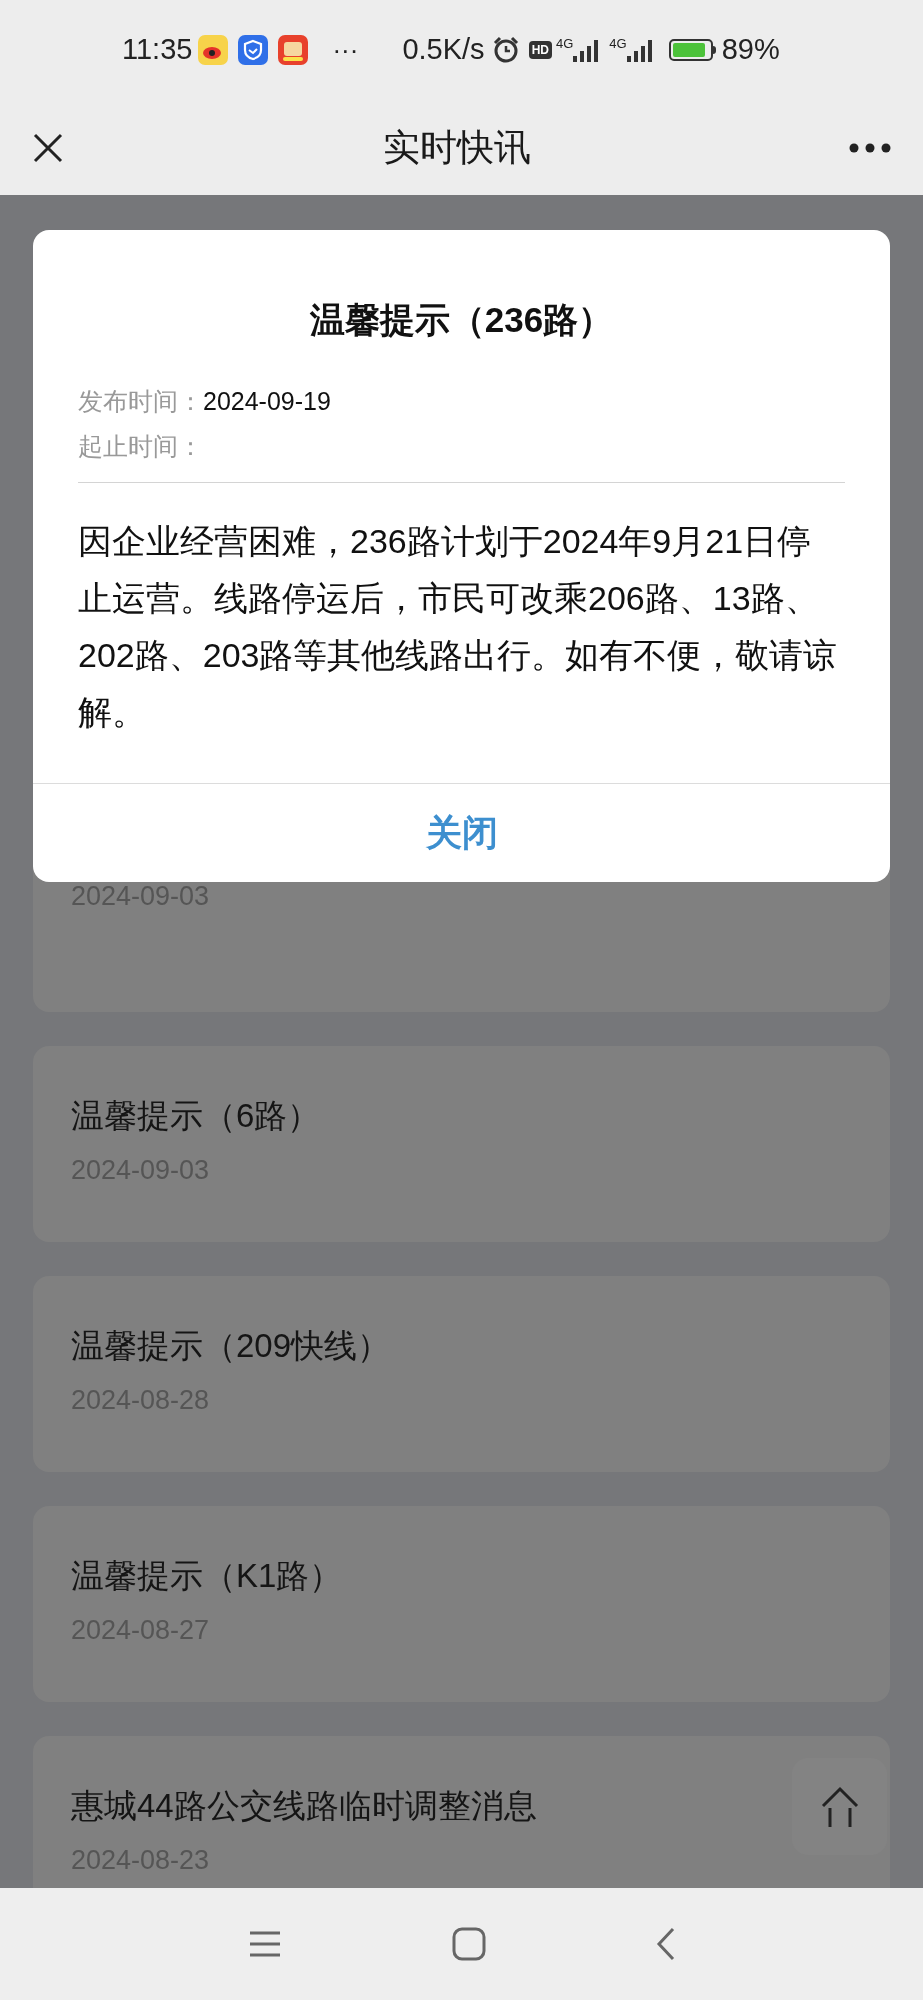 The width and height of the screenshot is (923, 2000). What do you see at coordinates (665, 1944) in the screenshot?
I see `back-icon` at bounding box center [665, 1944].